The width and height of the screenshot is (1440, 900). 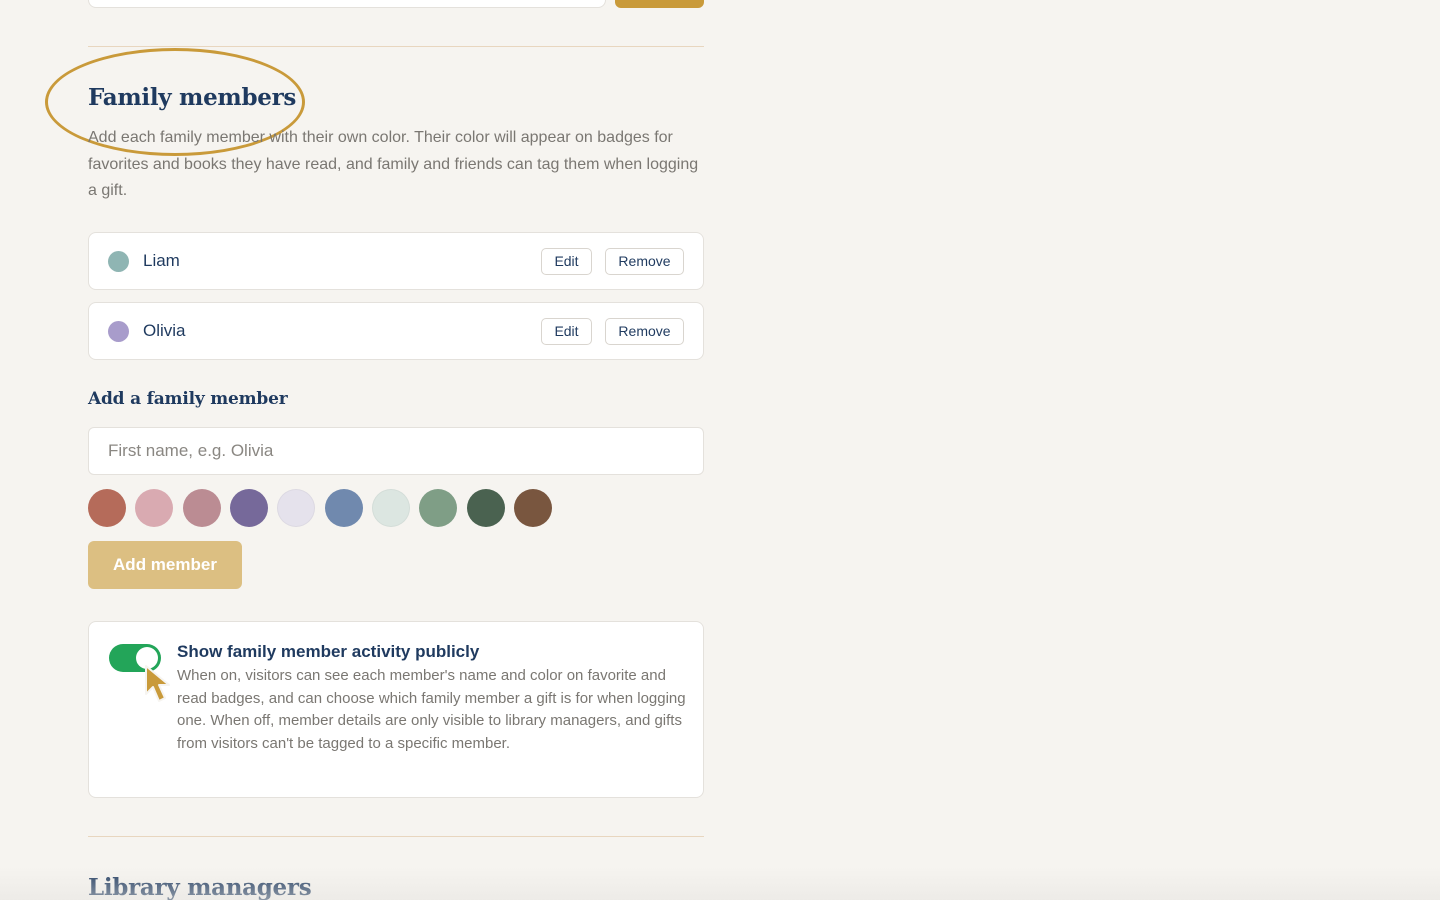 What do you see at coordinates (147, 658) in the screenshot?
I see `toggle-knob` at bounding box center [147, 658].